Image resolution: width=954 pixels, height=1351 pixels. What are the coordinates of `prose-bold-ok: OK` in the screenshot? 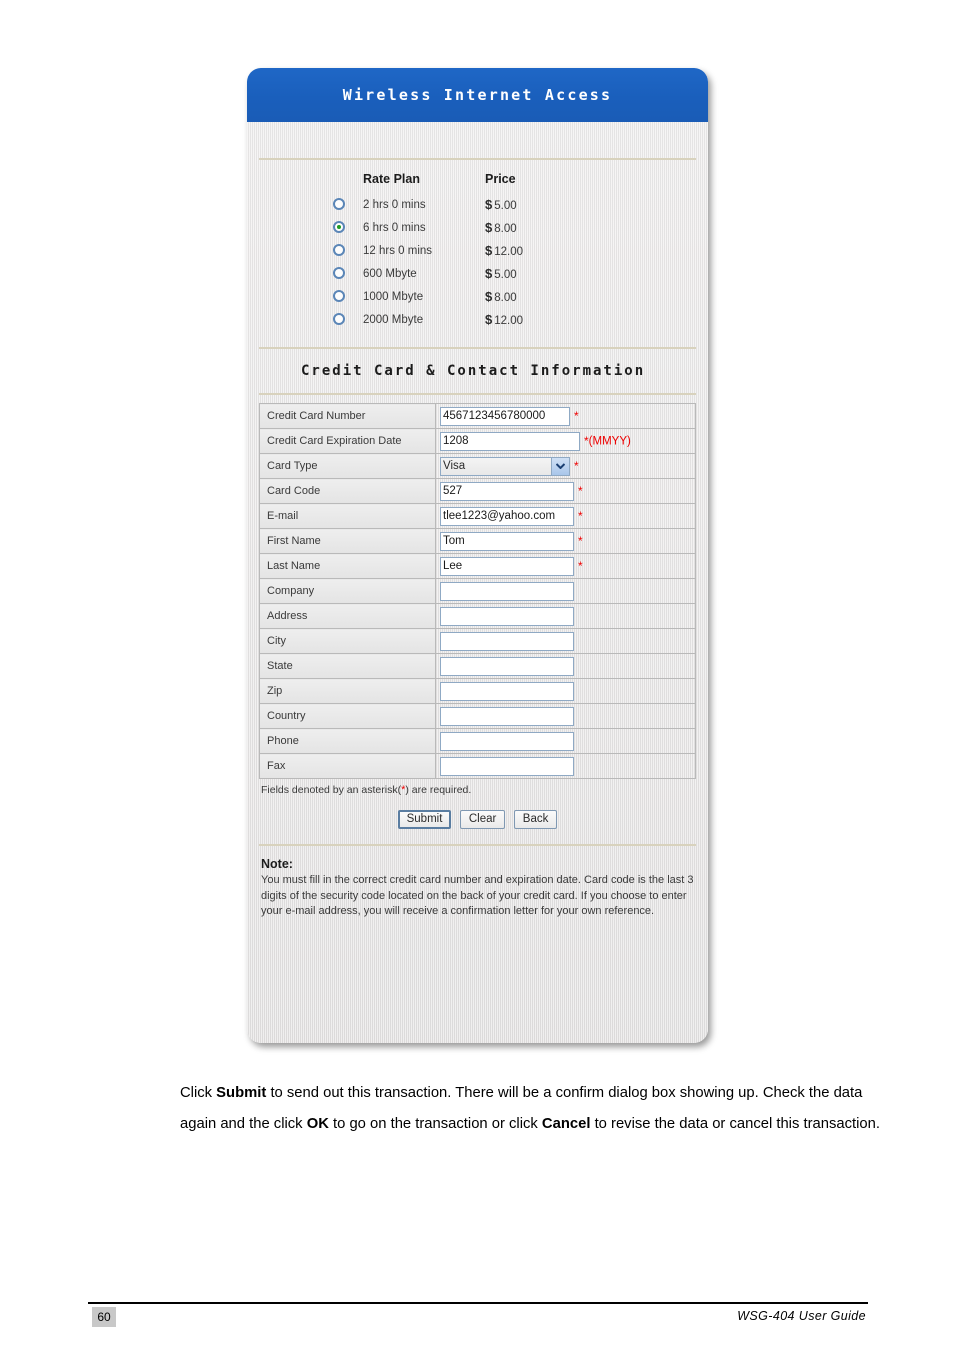 It's located at (317, 1124).